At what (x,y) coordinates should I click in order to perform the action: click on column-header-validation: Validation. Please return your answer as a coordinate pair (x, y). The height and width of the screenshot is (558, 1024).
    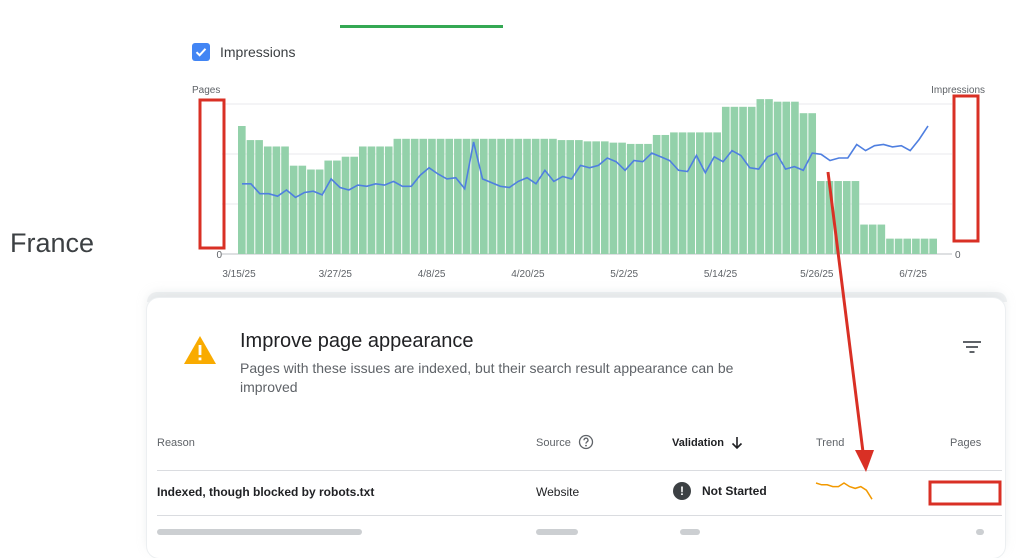
    Looking at the image, I should click on (698, 443).